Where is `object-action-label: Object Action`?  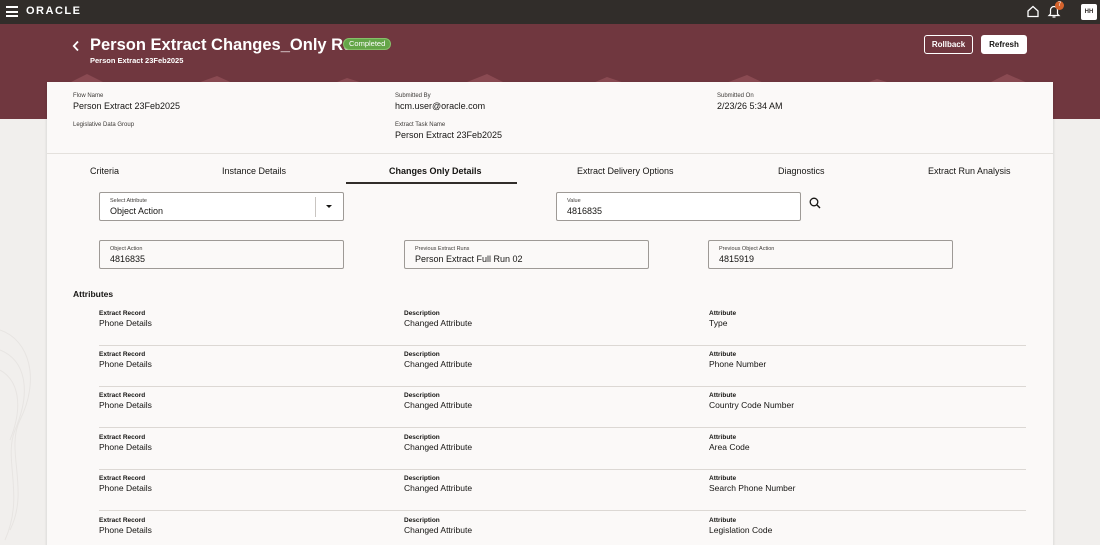 object-action-label: Object Action is located at coordinates (126, 249).